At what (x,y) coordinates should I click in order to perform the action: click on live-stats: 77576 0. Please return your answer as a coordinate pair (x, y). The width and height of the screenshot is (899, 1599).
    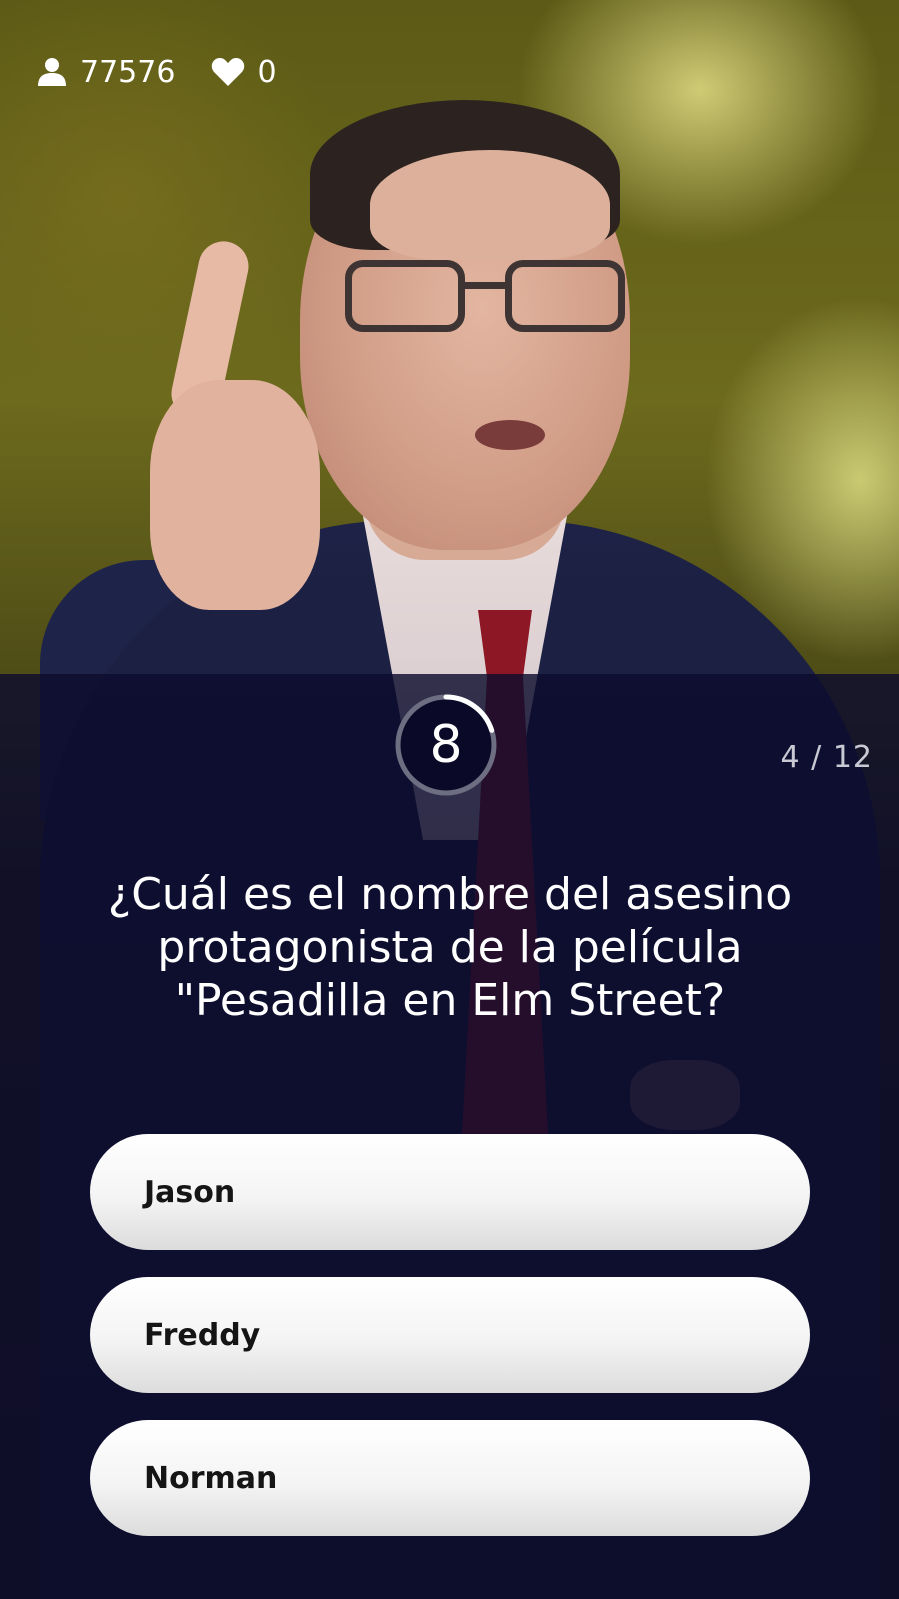
    Looking at the image, I should click on (156, 72).